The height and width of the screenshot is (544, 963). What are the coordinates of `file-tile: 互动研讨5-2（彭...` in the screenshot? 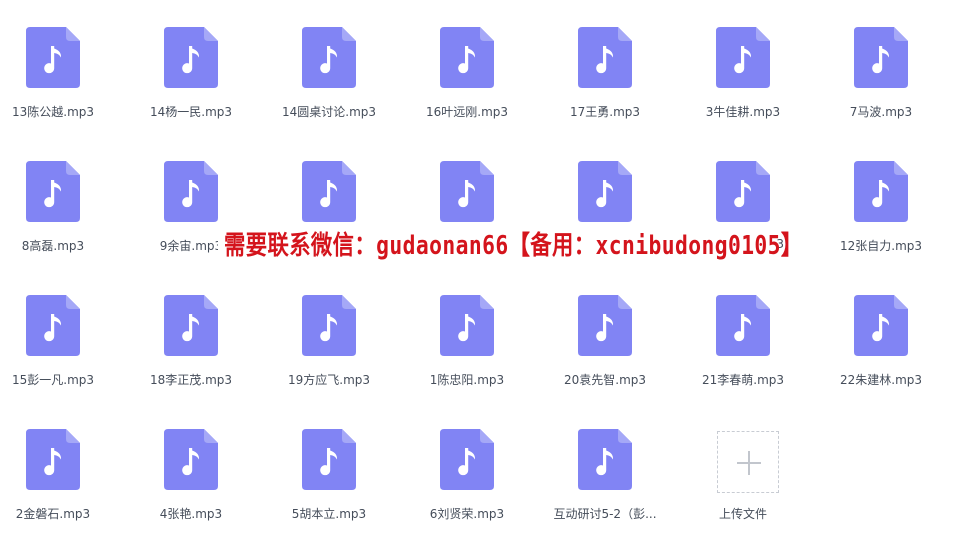 It's located at (605, 464).